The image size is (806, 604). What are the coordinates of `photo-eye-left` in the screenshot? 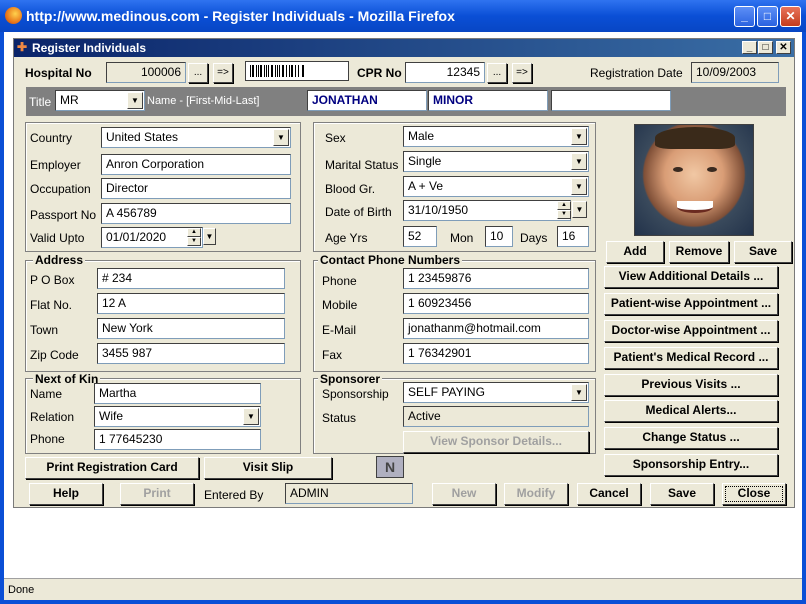 It's located at (678, 169).